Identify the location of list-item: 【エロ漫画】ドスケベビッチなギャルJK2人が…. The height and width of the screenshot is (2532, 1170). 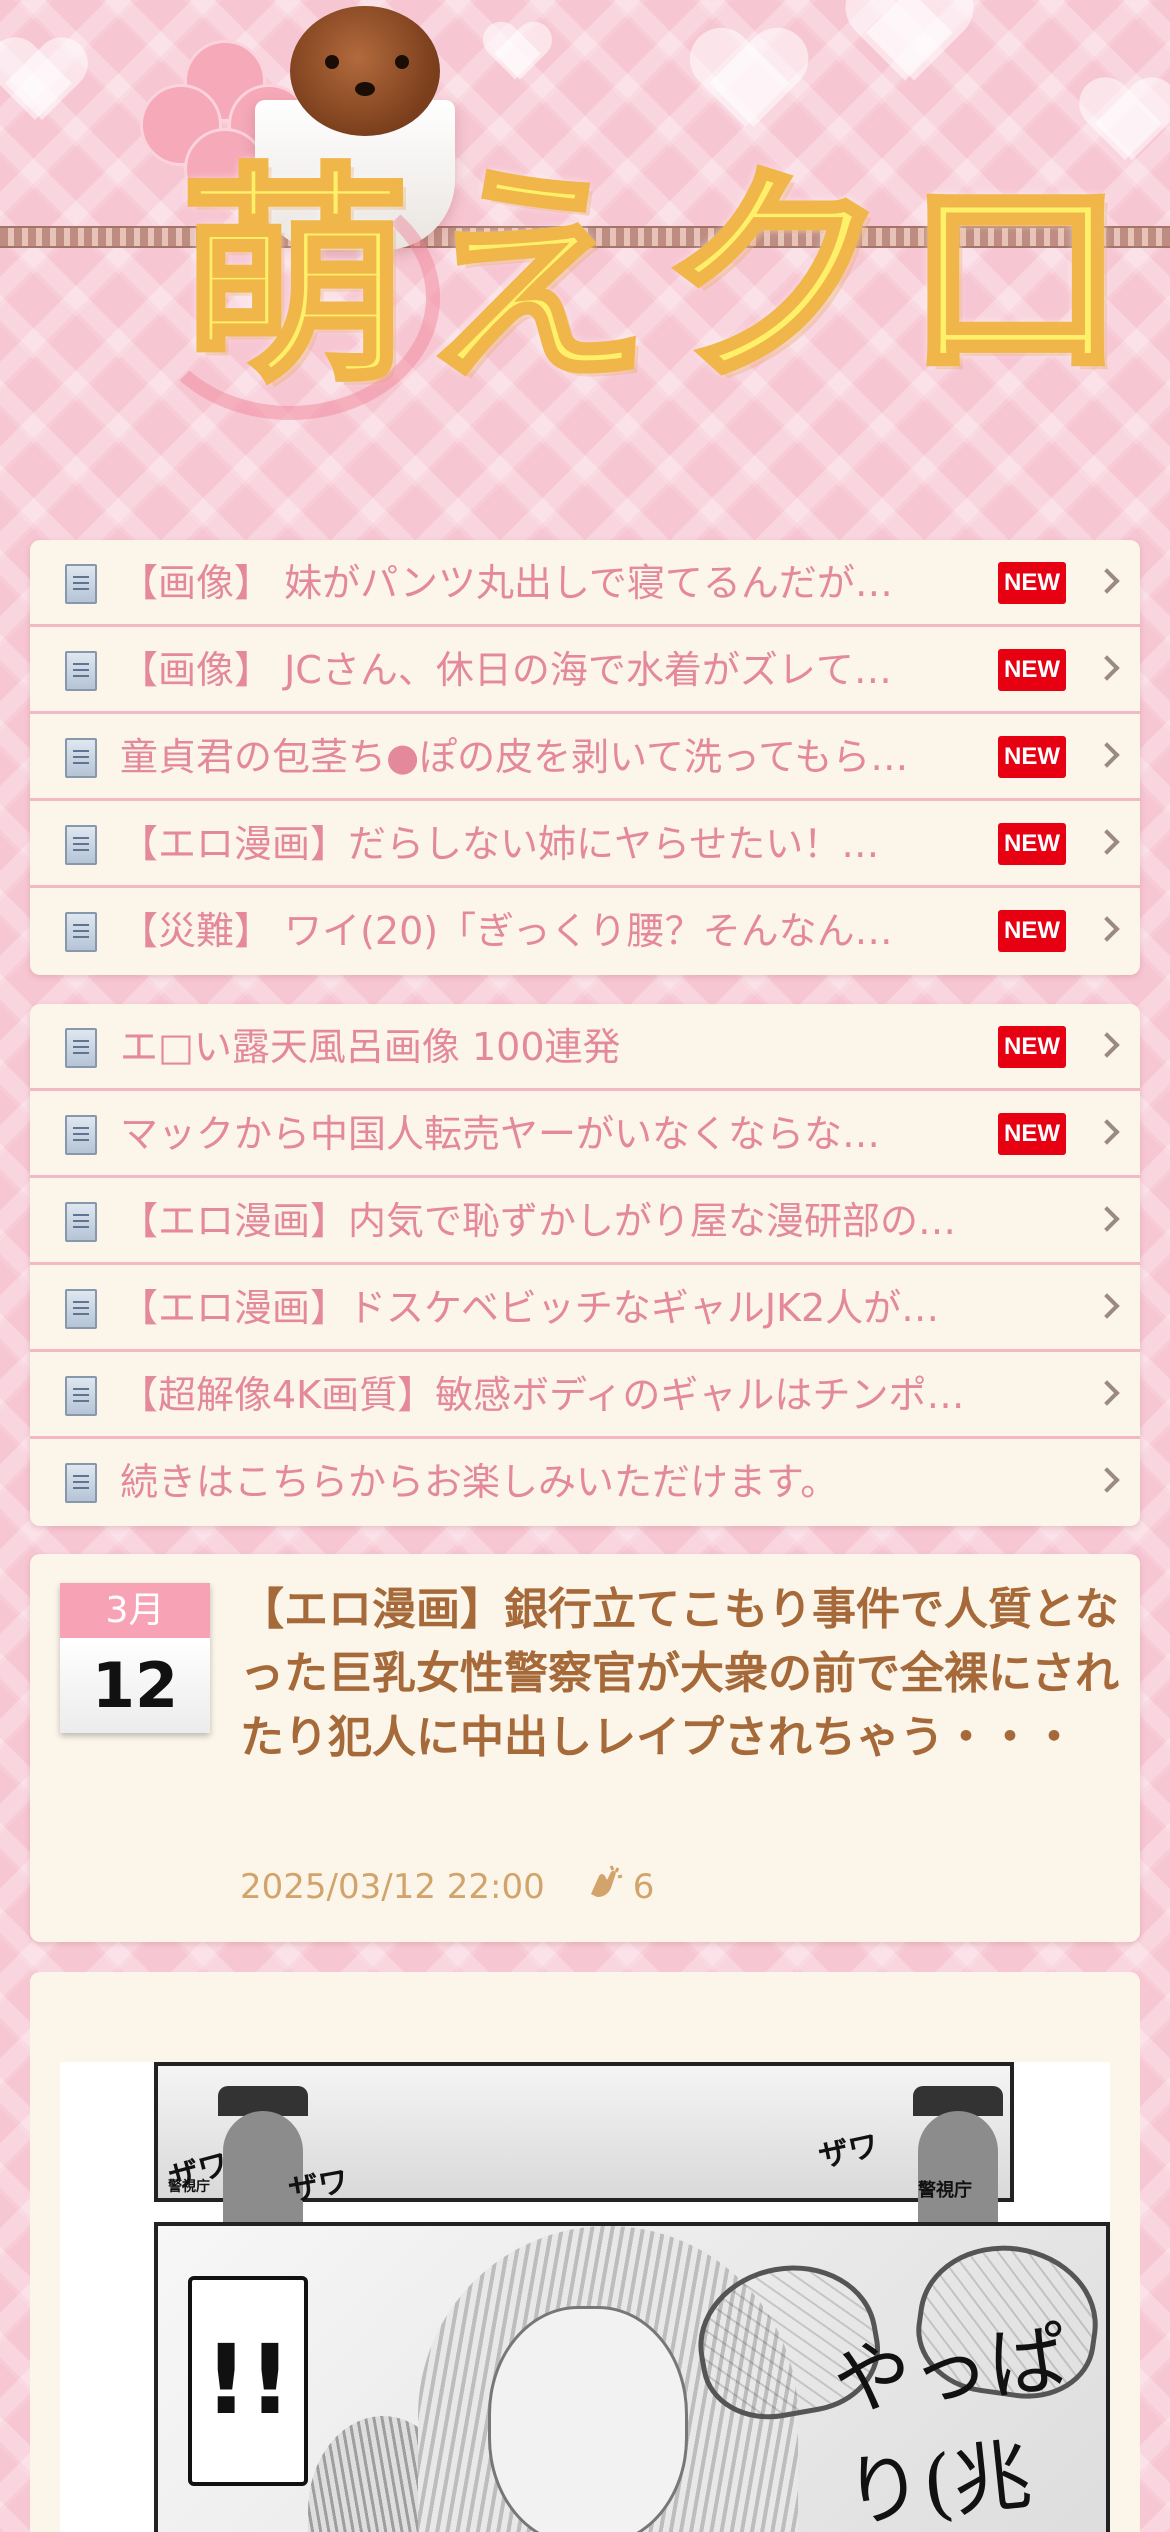
(585, 1308).